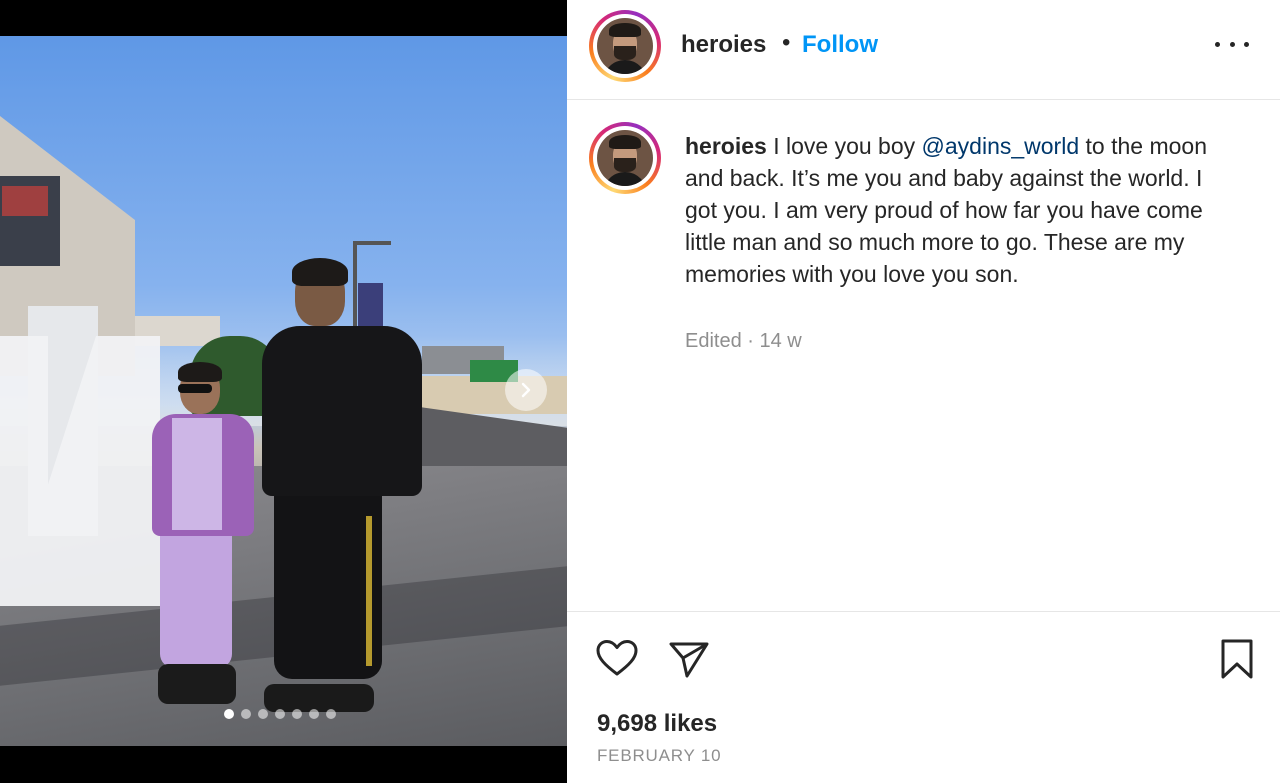  Describe the element at coordinates (840, 45) in the screenshot. I see `follow-button: Follow` at that location.